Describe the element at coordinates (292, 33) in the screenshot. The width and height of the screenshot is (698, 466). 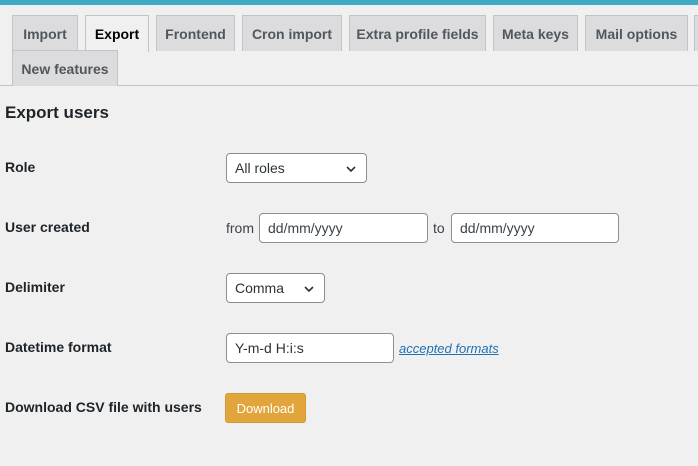
I see `tab-cron-import: Cron import` at that location.